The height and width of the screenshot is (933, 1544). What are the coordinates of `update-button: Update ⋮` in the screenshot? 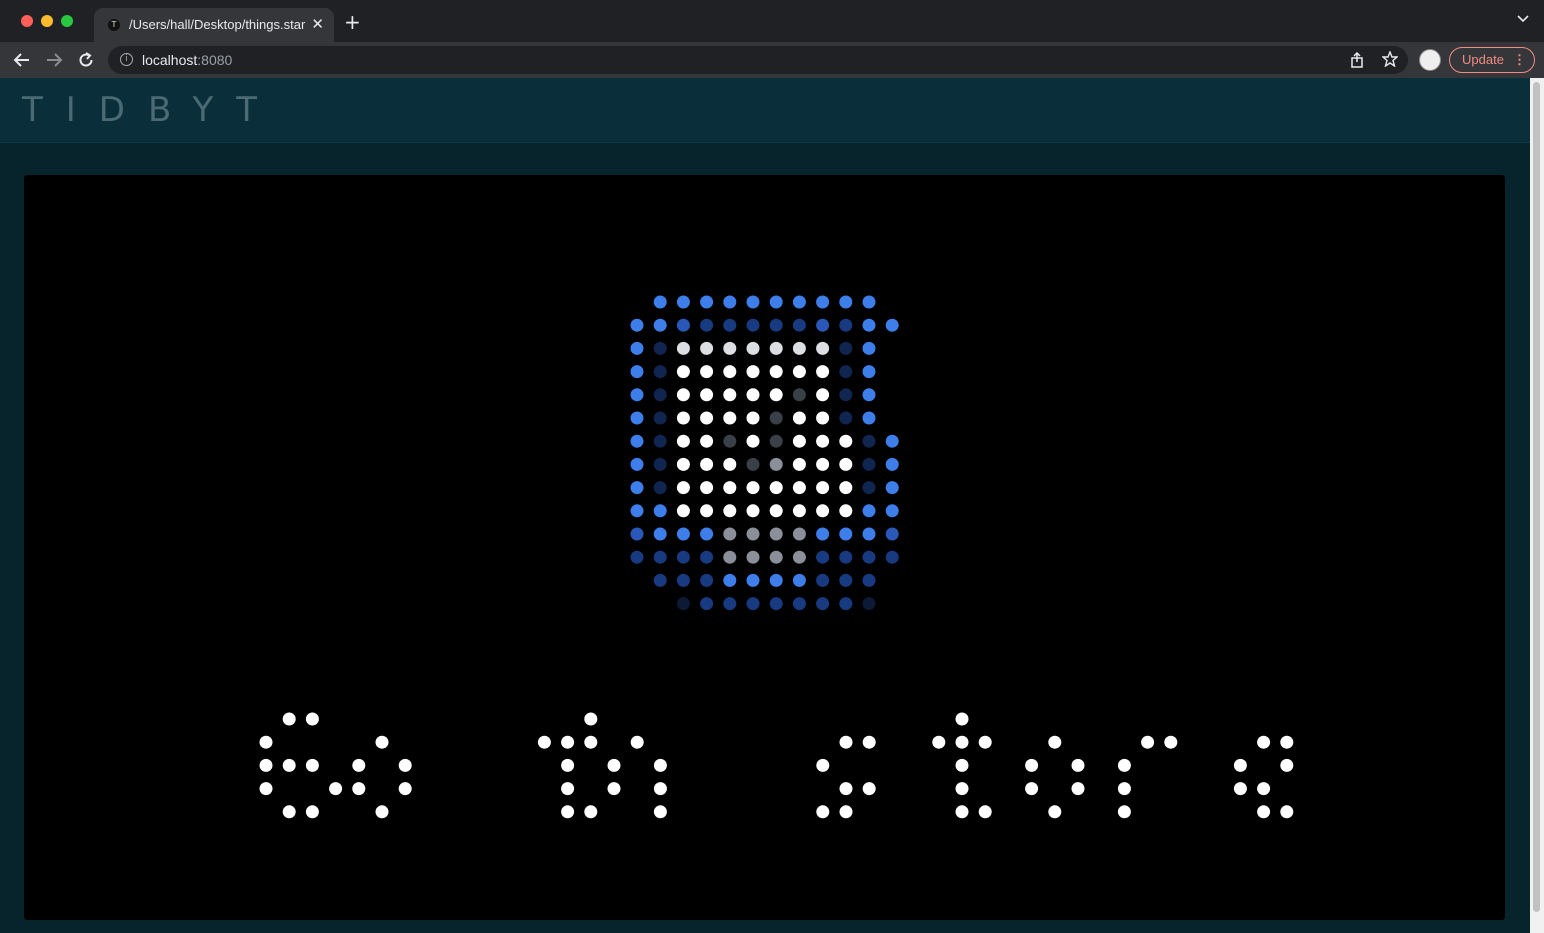 It's located at (1492, 60).